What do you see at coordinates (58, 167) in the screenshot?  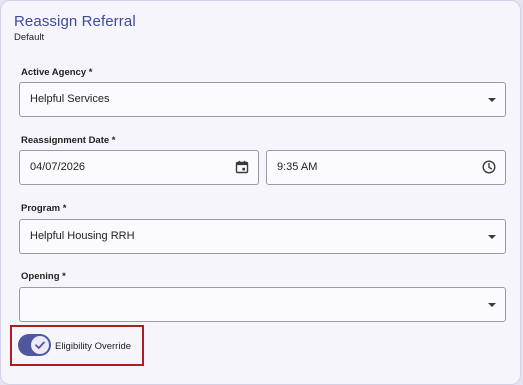 I see `reassignment-date-value: 04/07/2026` at bounding box center [58, 167].